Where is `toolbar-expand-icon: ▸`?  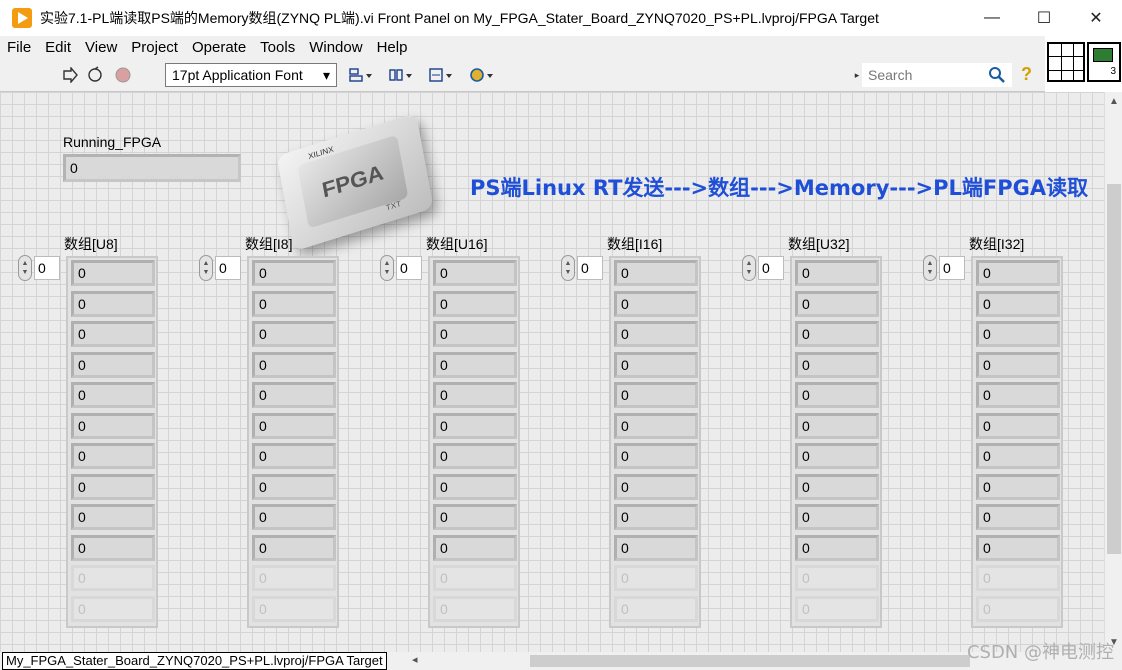
toolbar-expand-icon: ▸ is located at coordinates (857, 75).